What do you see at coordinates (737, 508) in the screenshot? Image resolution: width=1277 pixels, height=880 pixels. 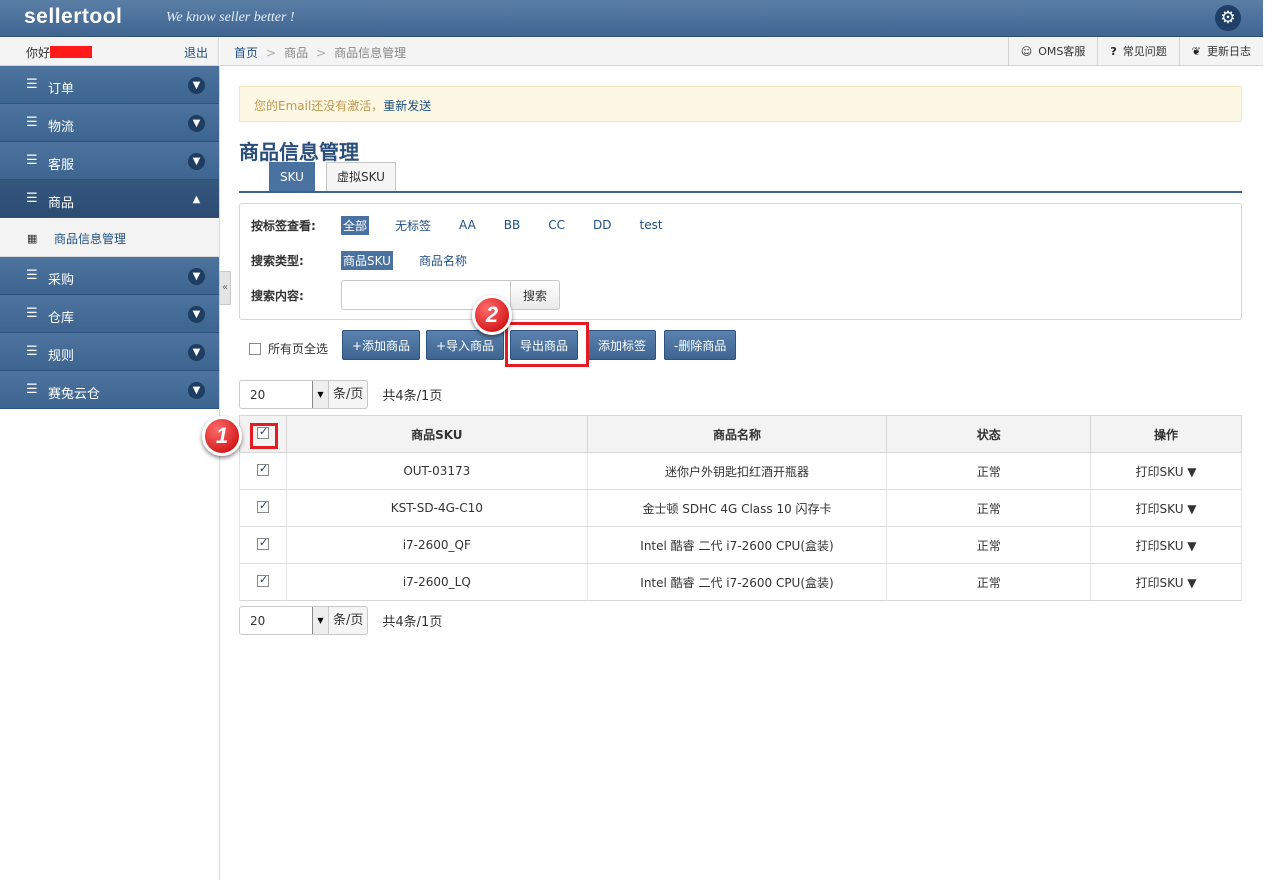 I see `row-name: 金士顿 SDHC 4G Class 10 闪存卡` at bounding box center [737, 508].